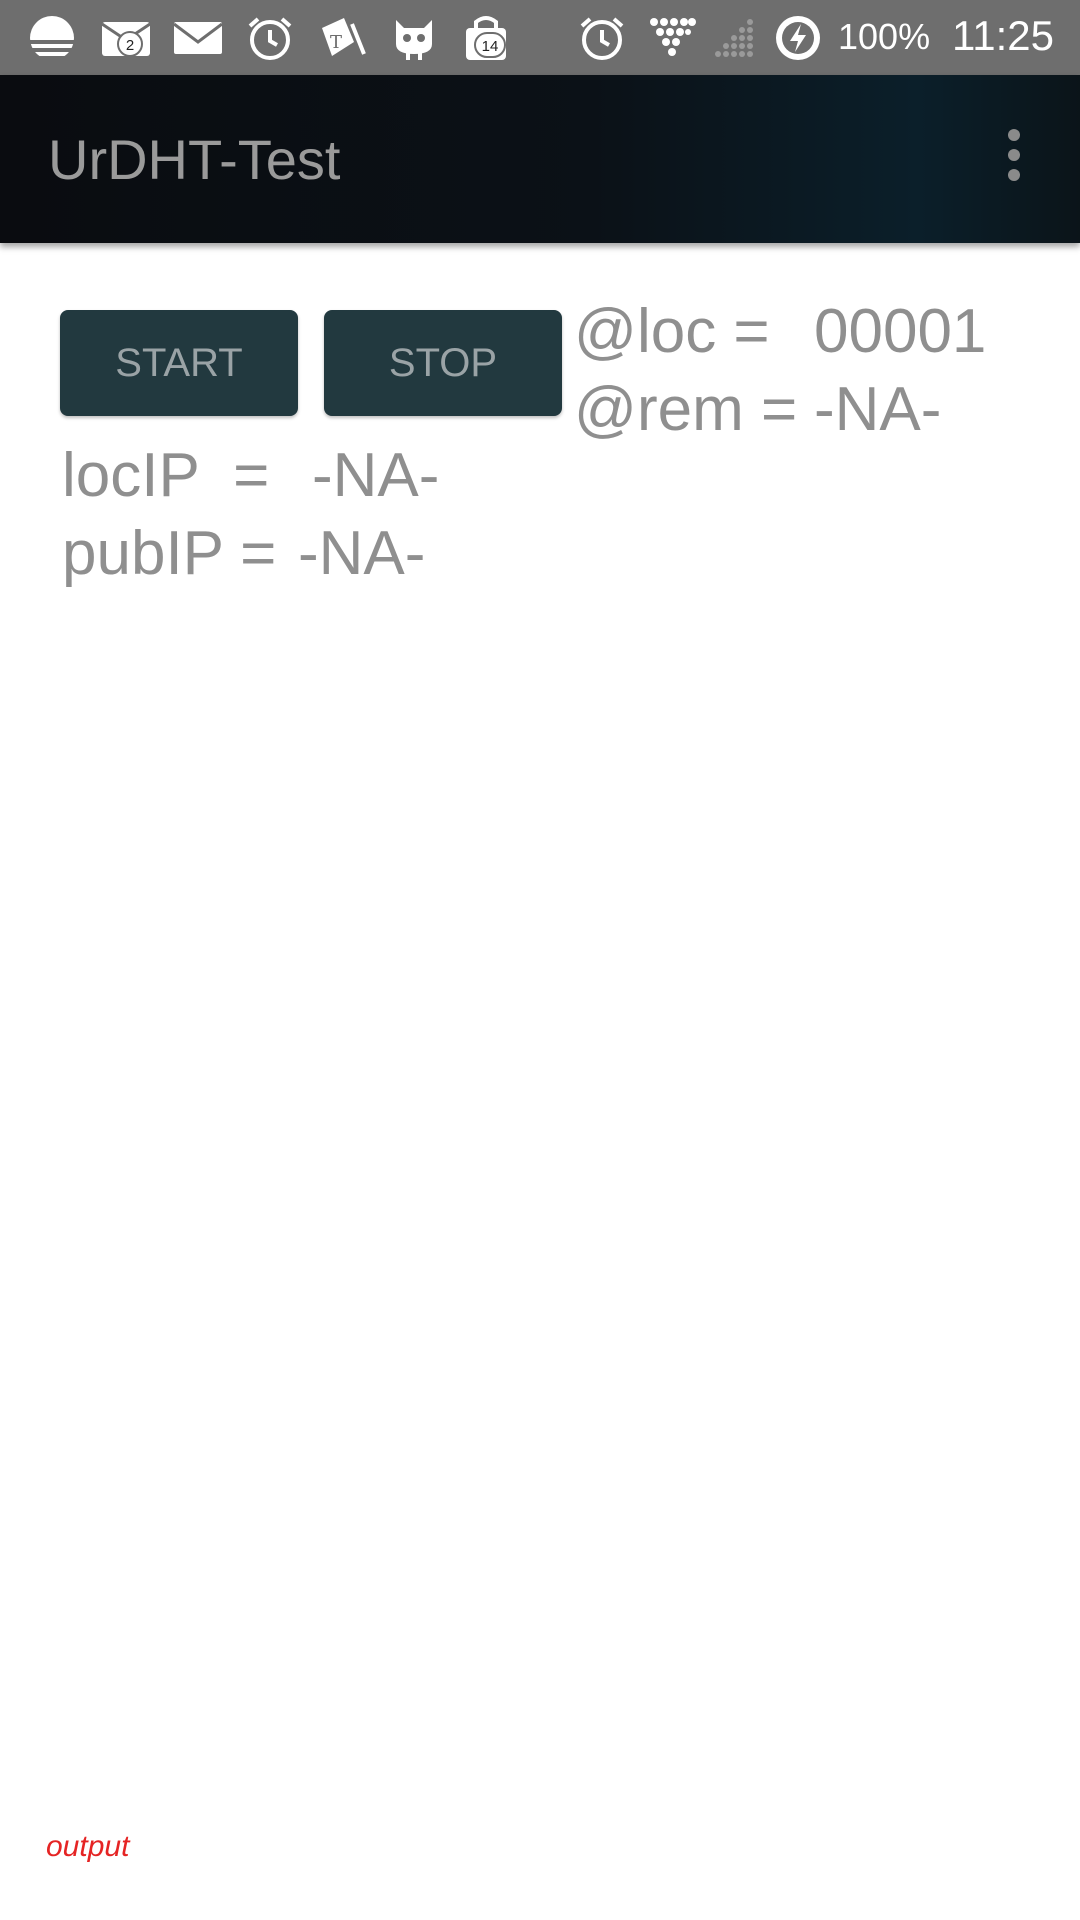  I want to click on output-label: output, so click(88, 1846).